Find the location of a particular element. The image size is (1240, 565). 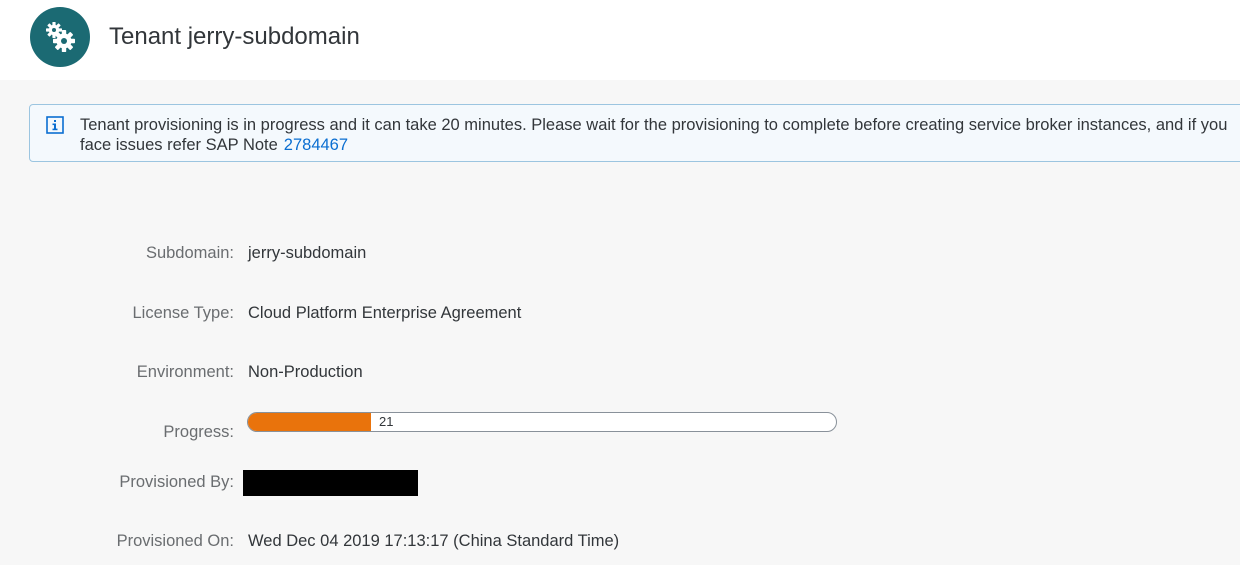

progress-label: Progress: is located at coordinates (198, 432).